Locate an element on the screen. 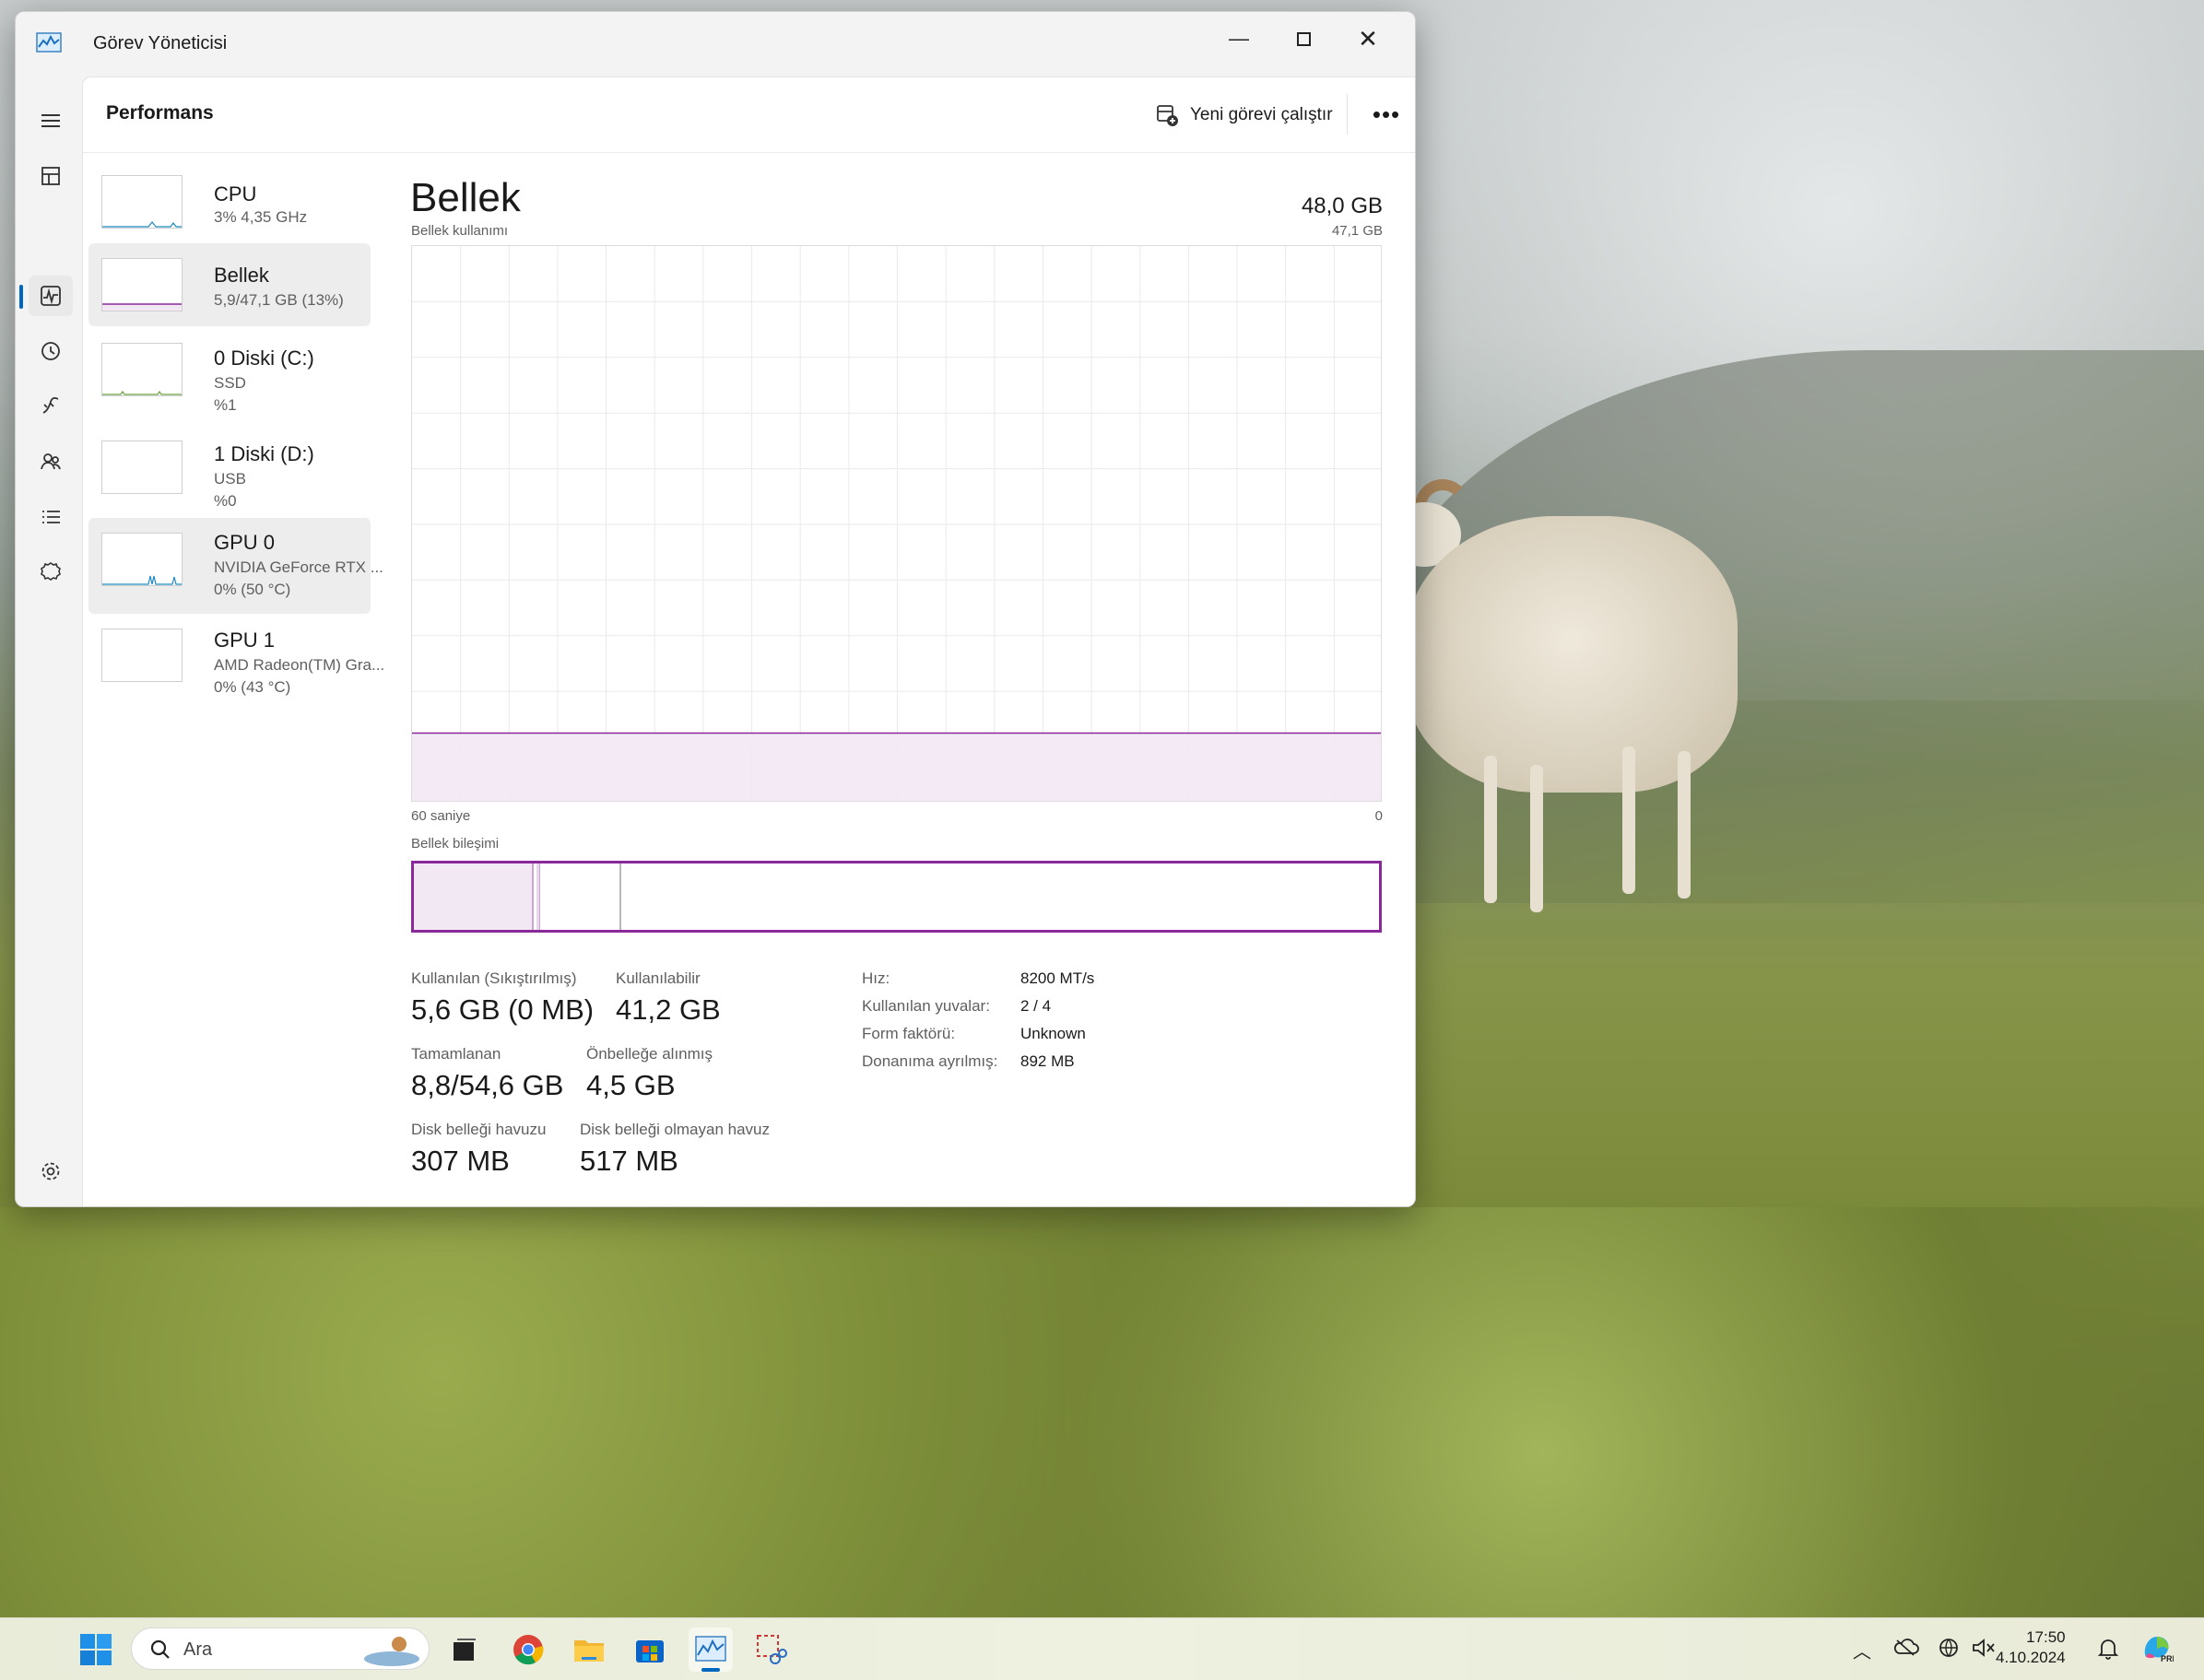 The height and width of the screenshot is (1680, 2204). available-value: 41,2 GB is located at coordinates (668, 1009).